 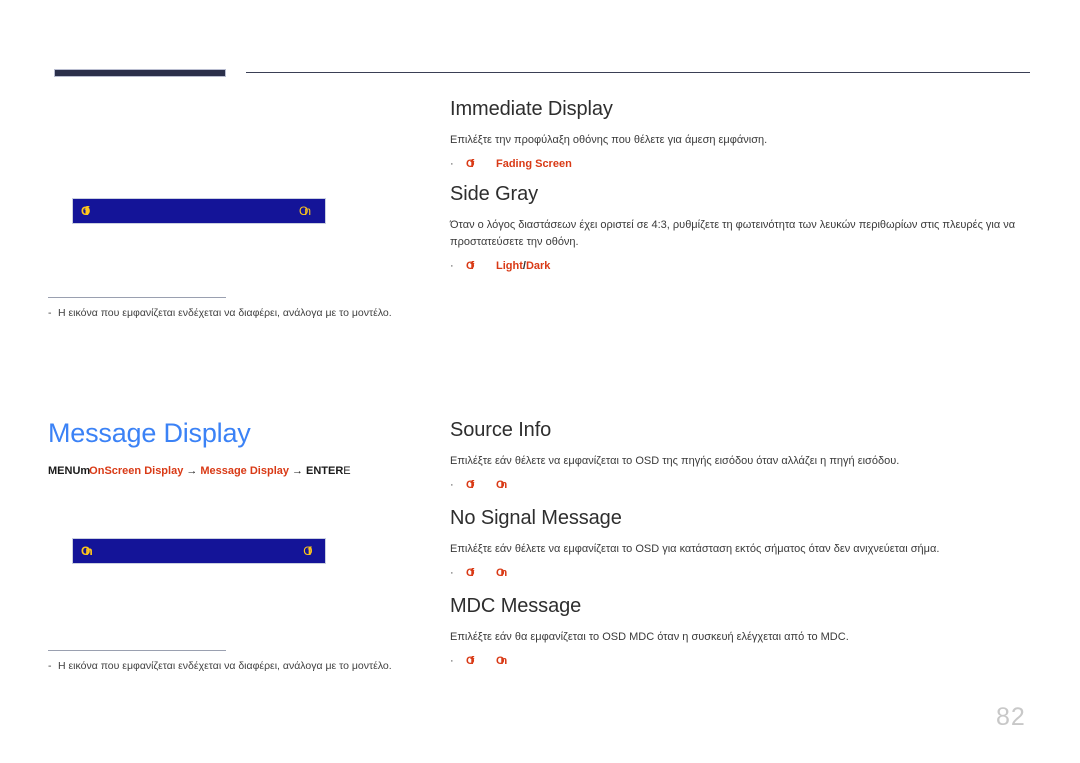 I want to click on option-item: · Off Light/Dark, so click(x=744, y=266).